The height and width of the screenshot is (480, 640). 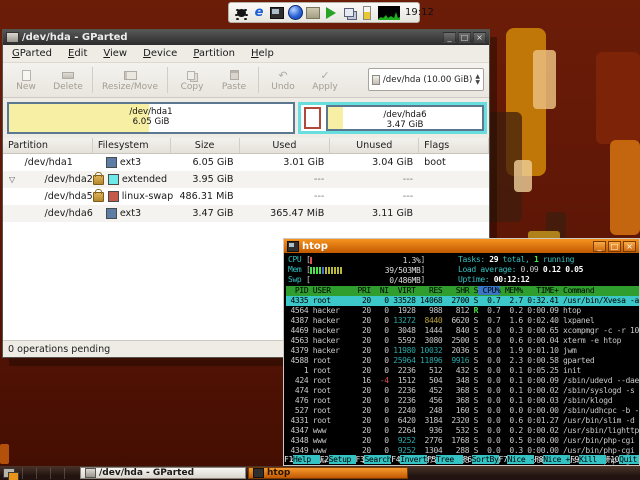 What do you see at coordinates (409, 460) in the screenshot?
I see `fkey-f4: F4Invert` at bounding box center [409, 460].